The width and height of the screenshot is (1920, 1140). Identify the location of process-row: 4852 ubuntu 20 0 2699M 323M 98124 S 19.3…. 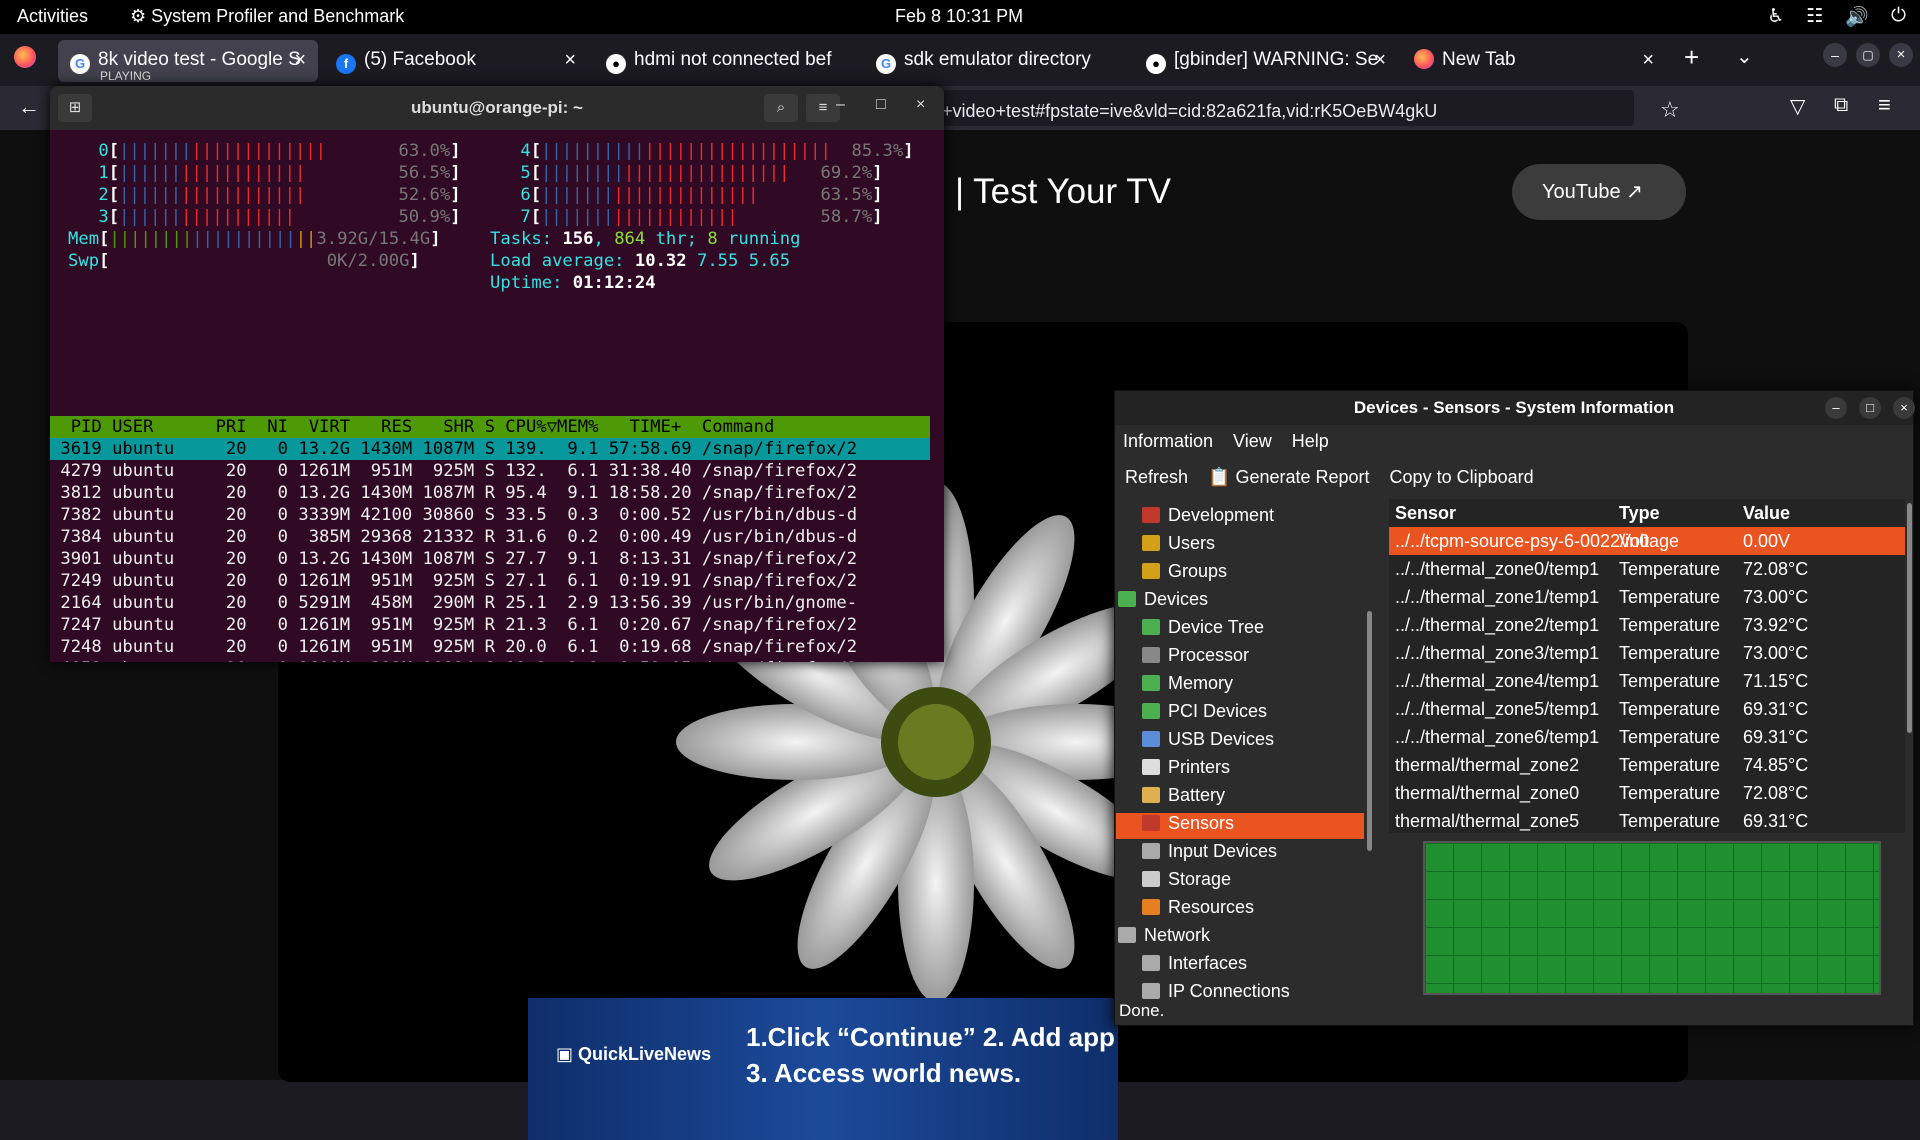
(490, 660).